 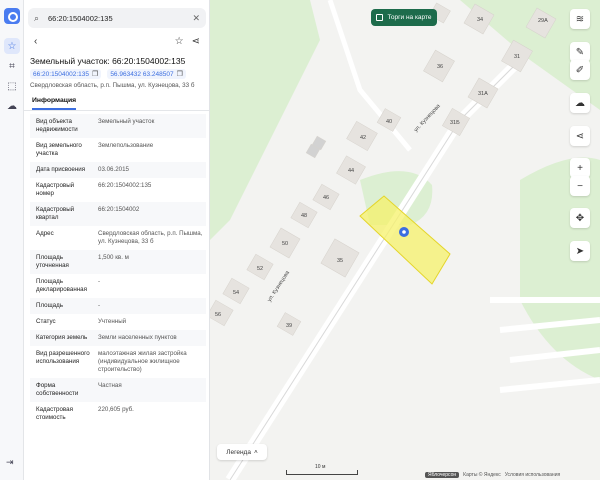 I want to click on table-row: Площадь уточненная 1,500 кв. м, so click(x=118, y=262).